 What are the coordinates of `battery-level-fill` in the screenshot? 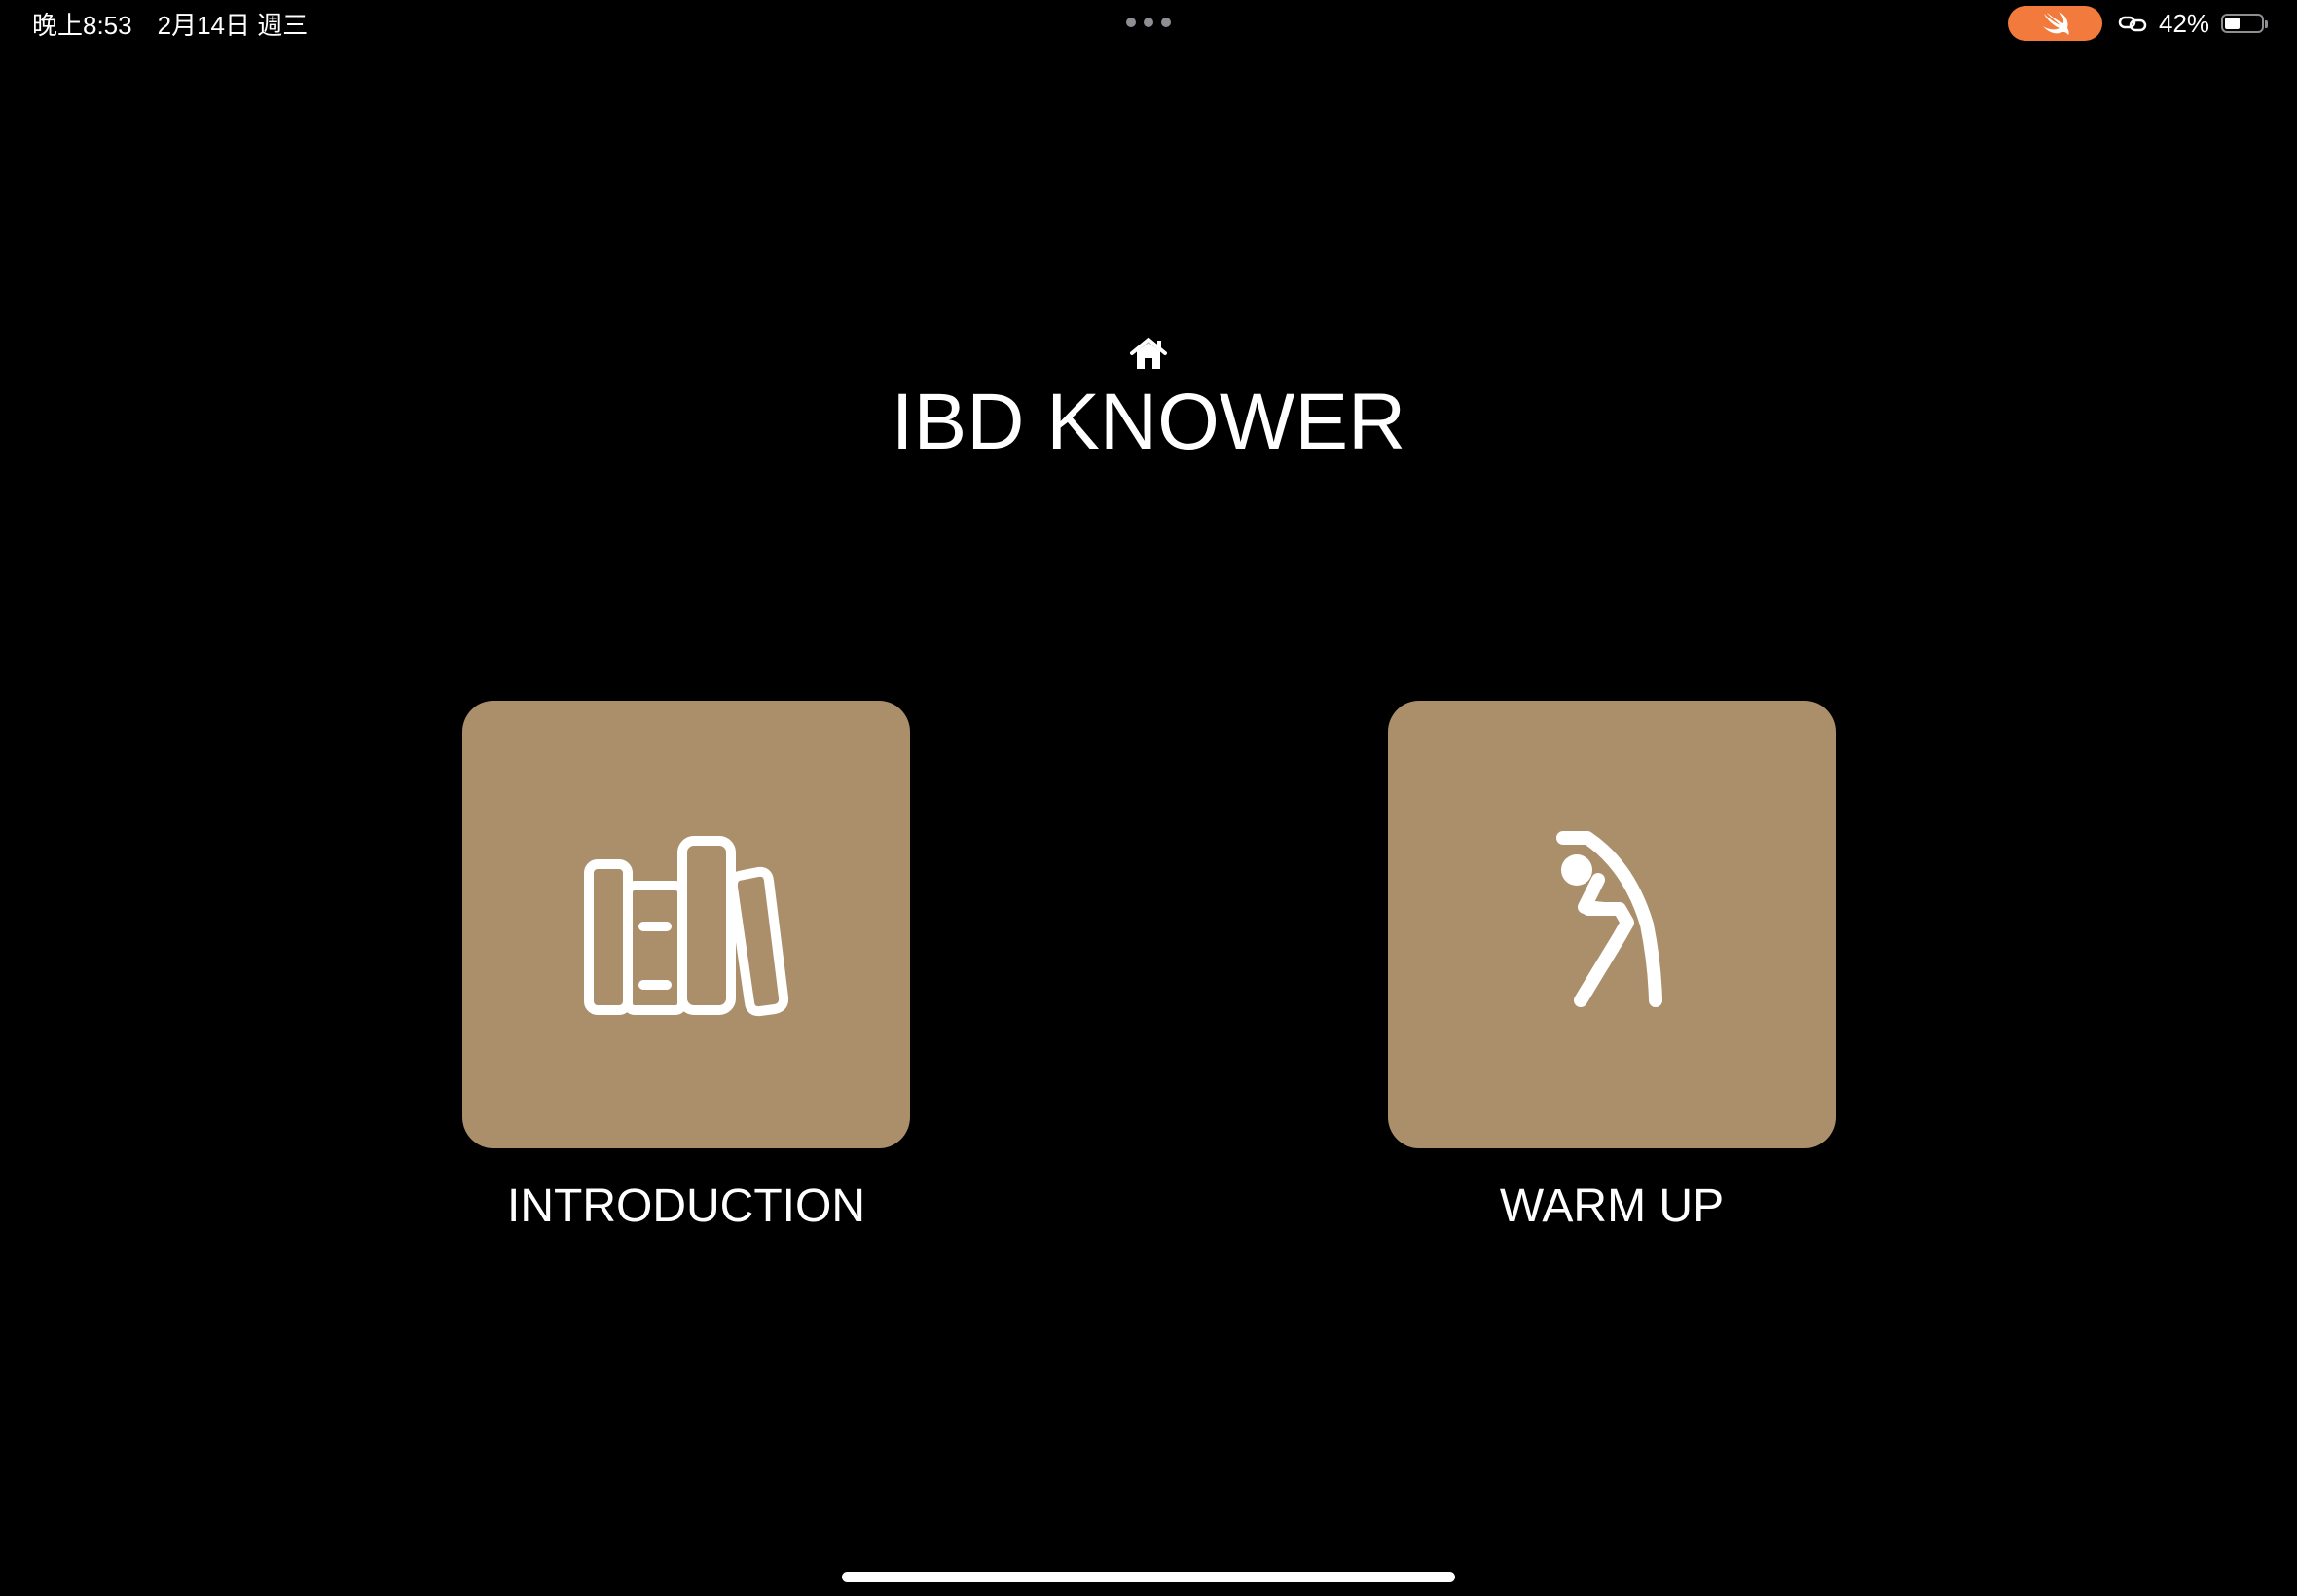 It's located at (2233, 23).